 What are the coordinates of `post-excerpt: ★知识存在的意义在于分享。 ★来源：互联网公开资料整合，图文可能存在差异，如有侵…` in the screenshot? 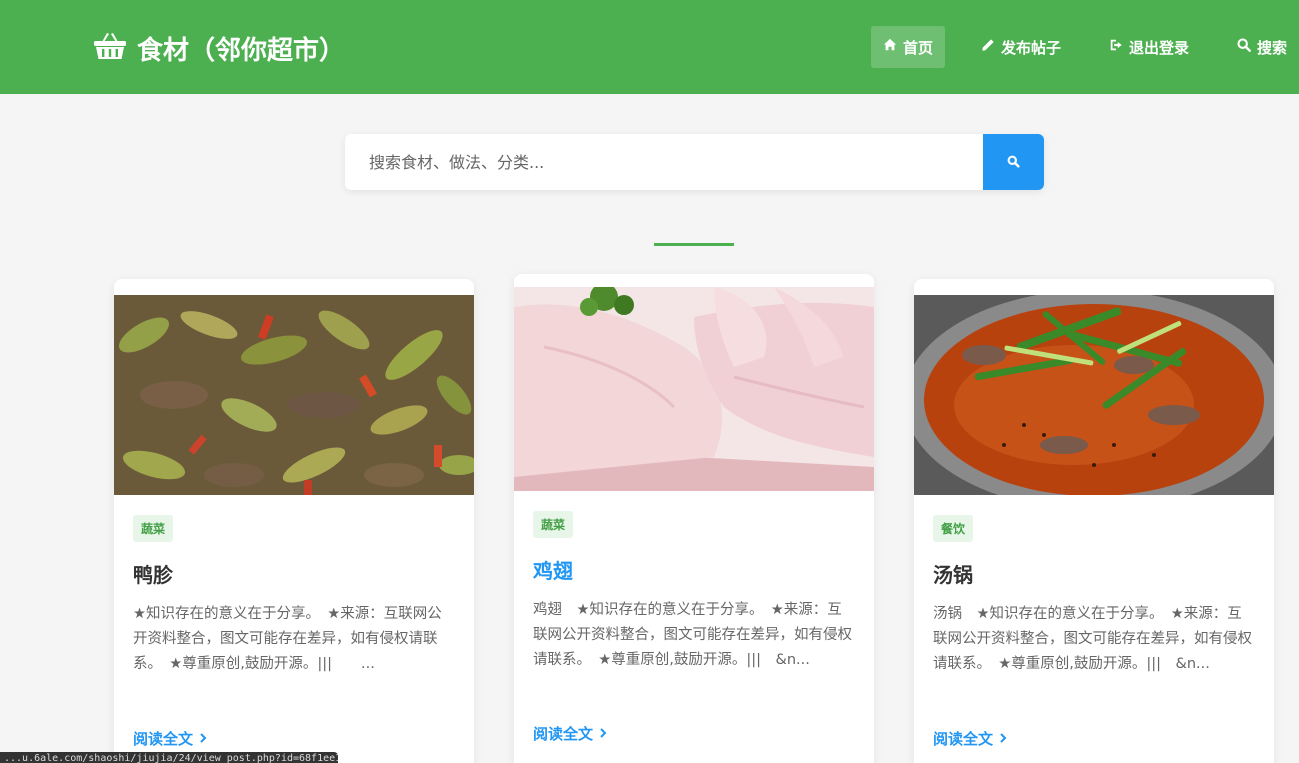 It's located at (287, 639).